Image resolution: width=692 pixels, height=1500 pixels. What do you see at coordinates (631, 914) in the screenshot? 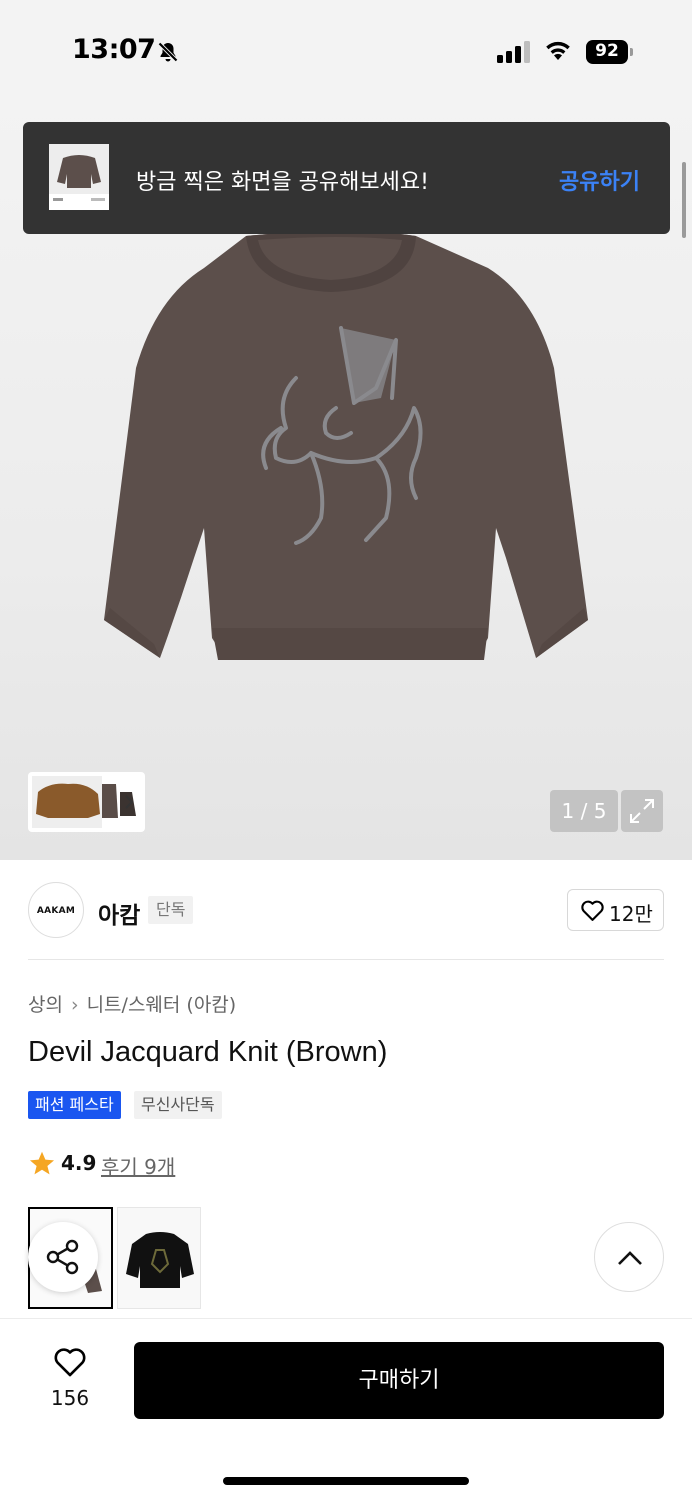
I see `brand-like-count: 12만` at bounding box center [631, 914].